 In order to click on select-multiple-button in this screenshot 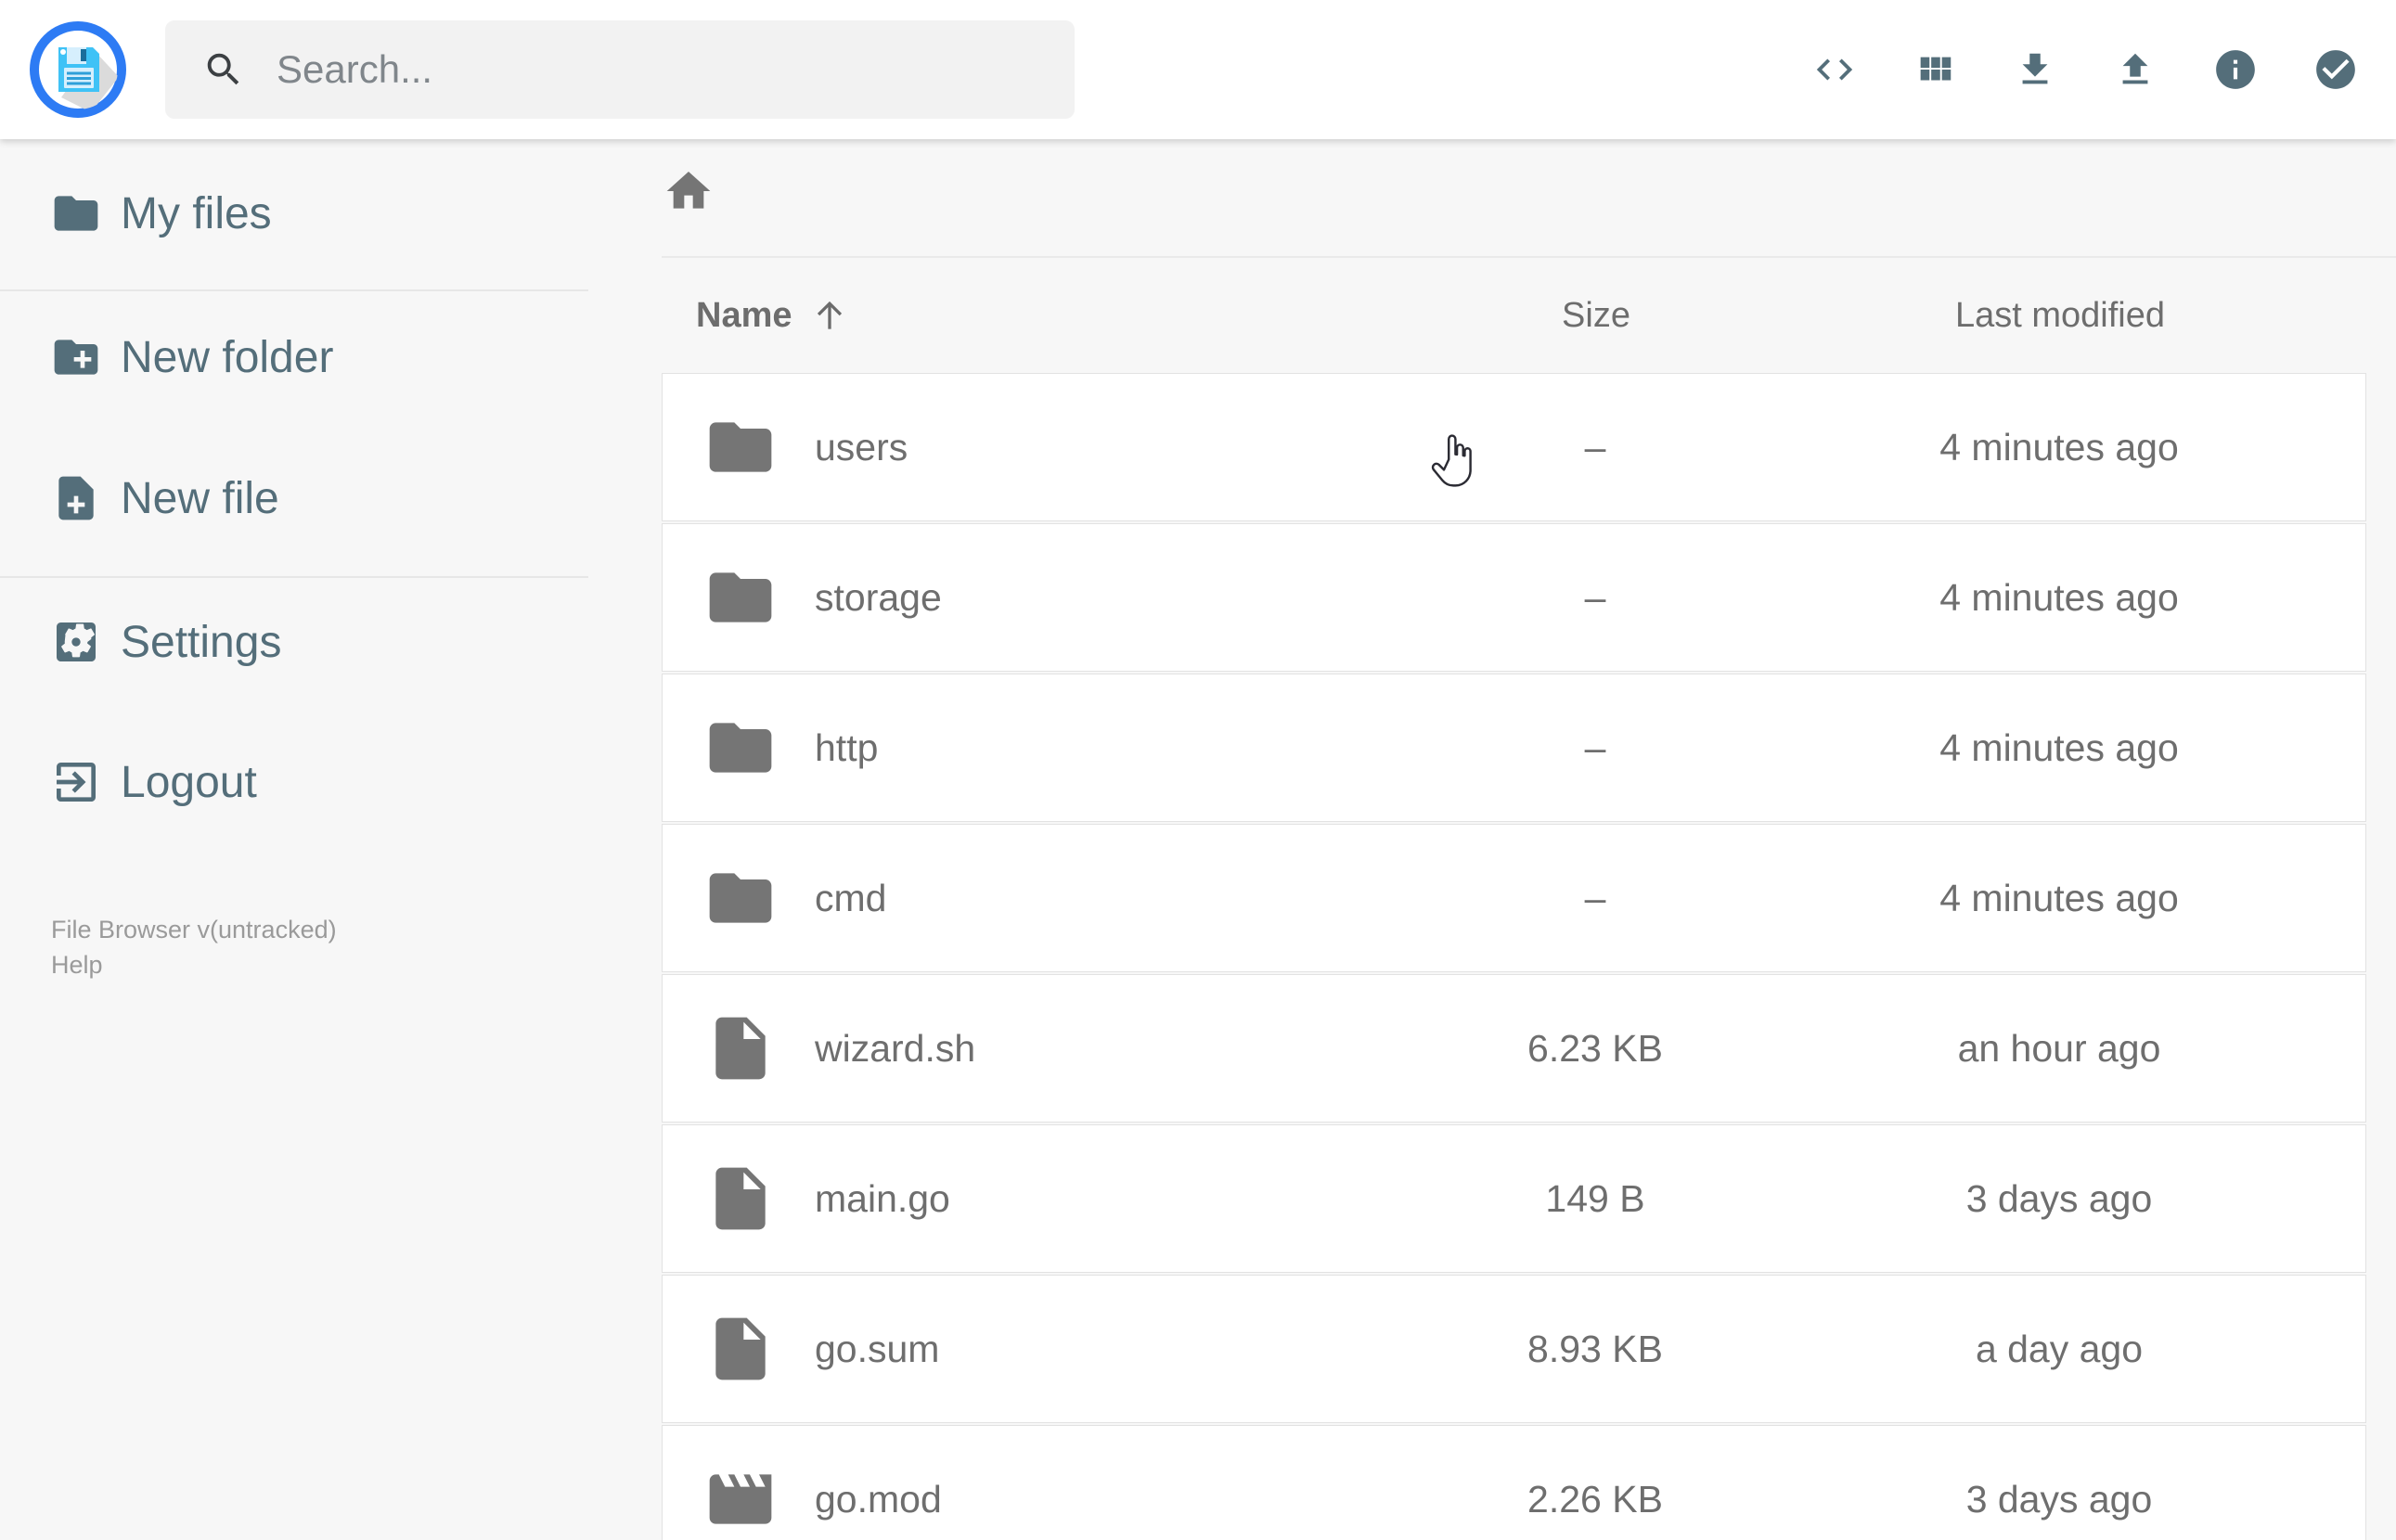, I will do `click(2335, 69)`.